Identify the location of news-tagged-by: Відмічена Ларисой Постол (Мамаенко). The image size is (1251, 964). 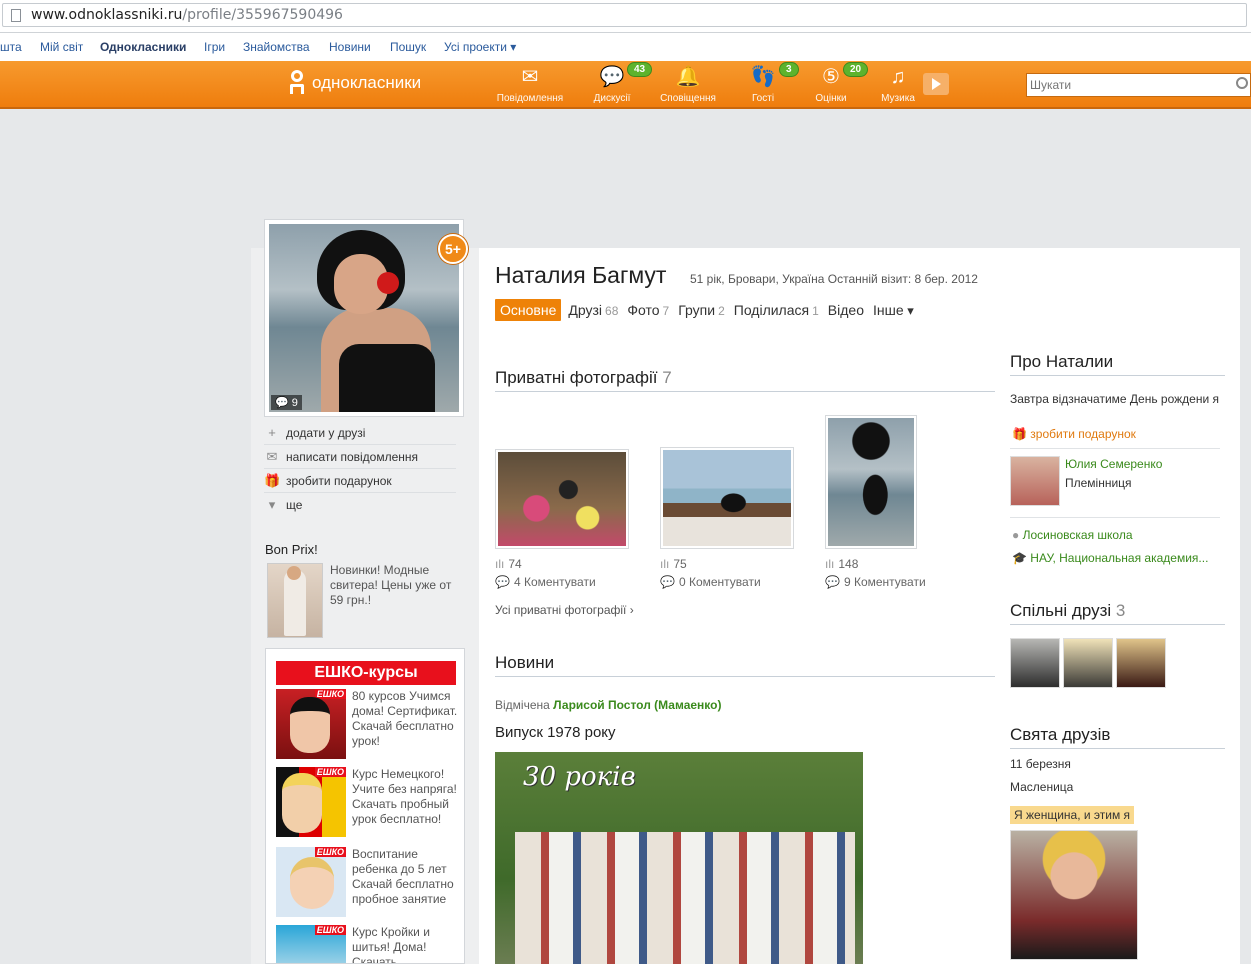
(608, 705).